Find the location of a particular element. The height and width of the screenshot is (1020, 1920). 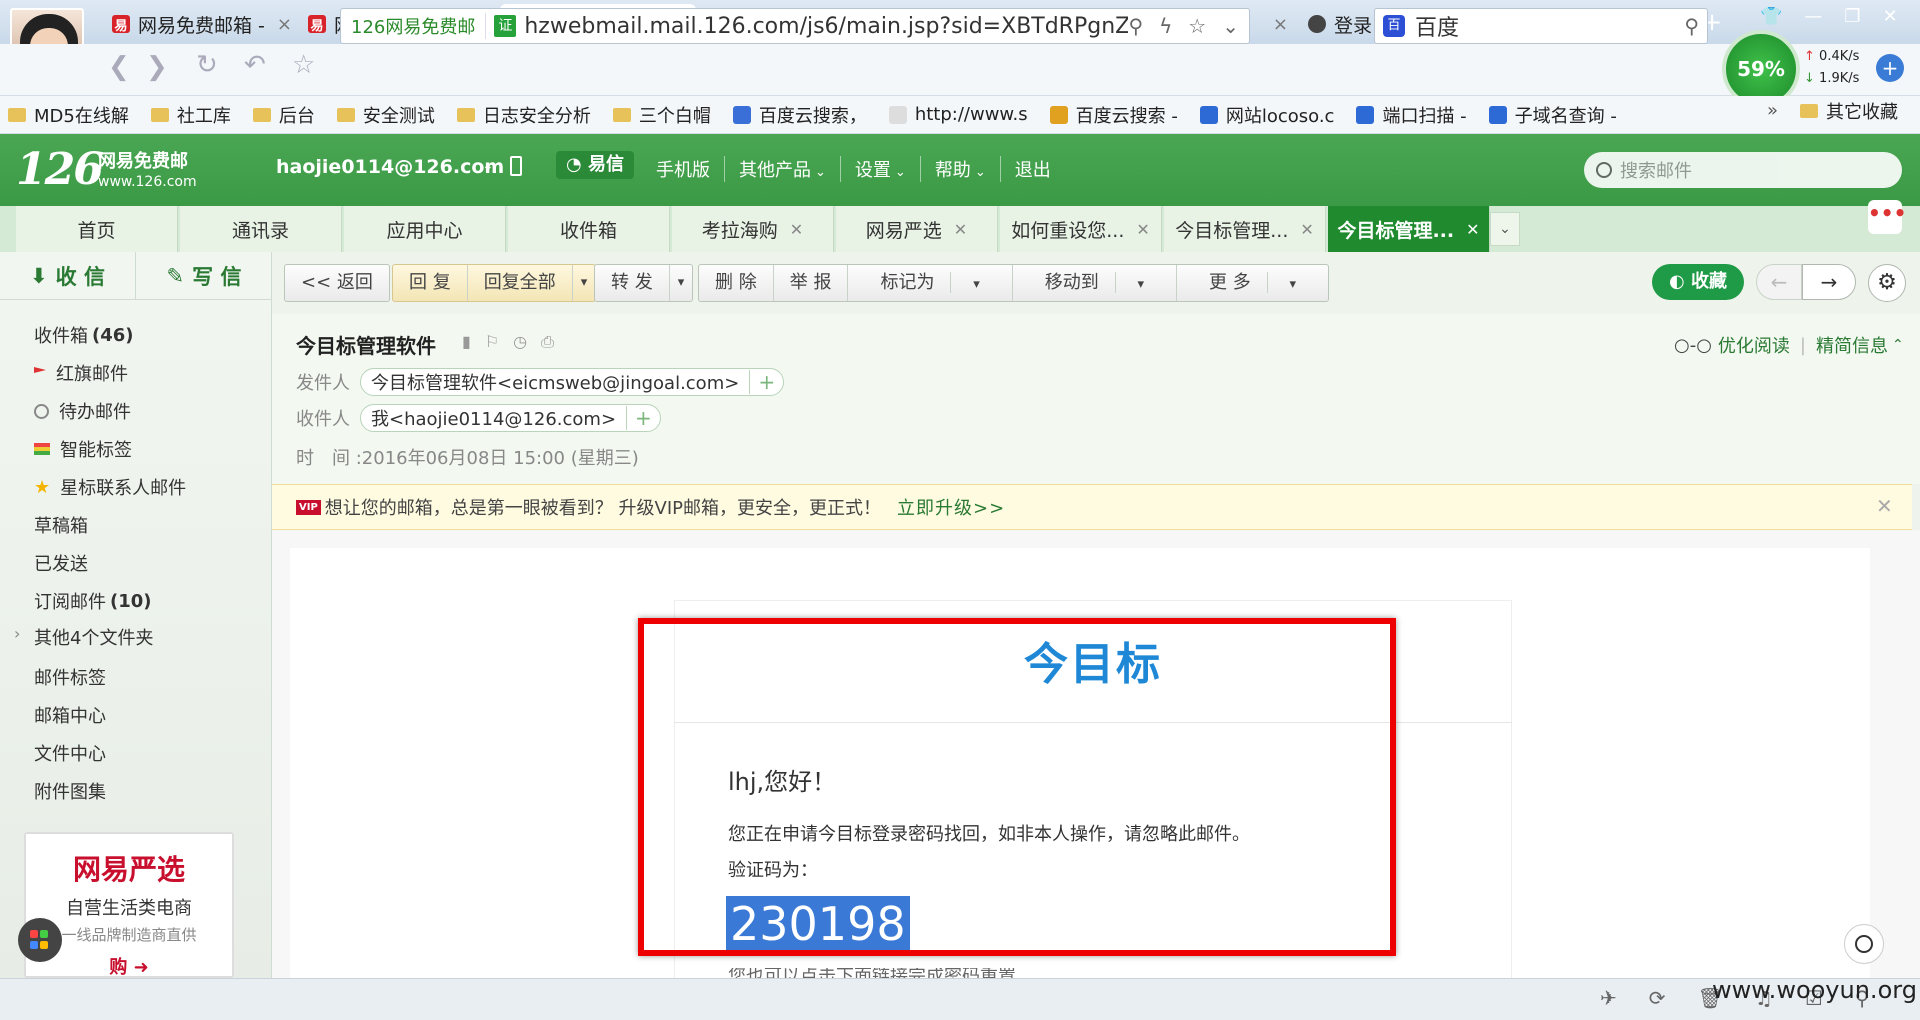

clock-icon: ◷ is located at coordinates (520, 342).